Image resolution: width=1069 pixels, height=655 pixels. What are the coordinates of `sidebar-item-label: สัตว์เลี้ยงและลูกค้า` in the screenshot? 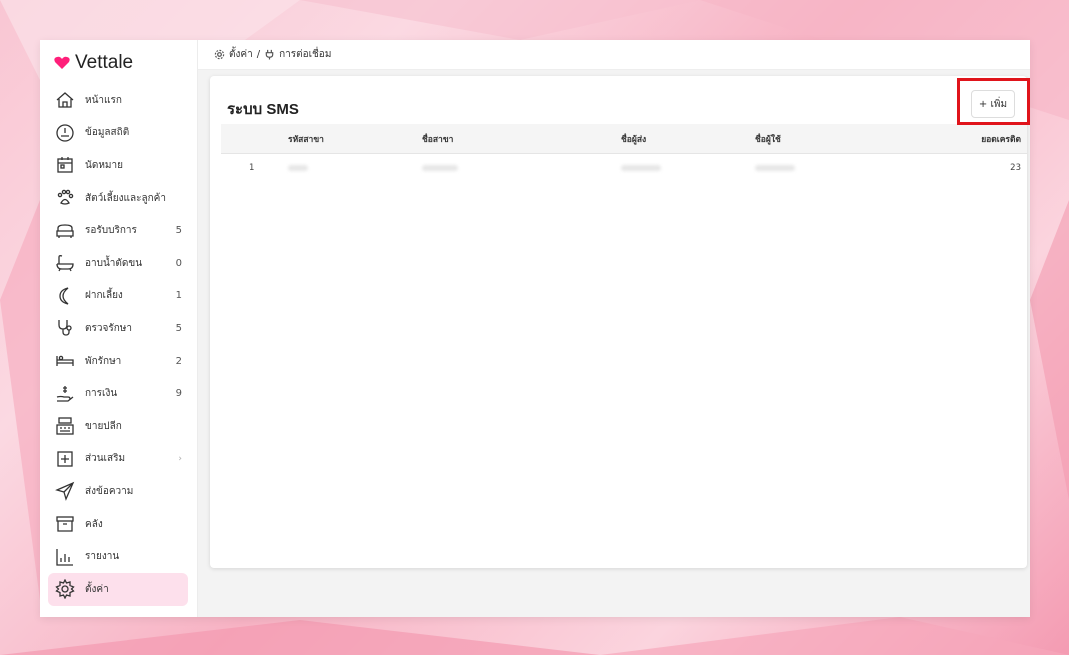 It's located at (125, 198).